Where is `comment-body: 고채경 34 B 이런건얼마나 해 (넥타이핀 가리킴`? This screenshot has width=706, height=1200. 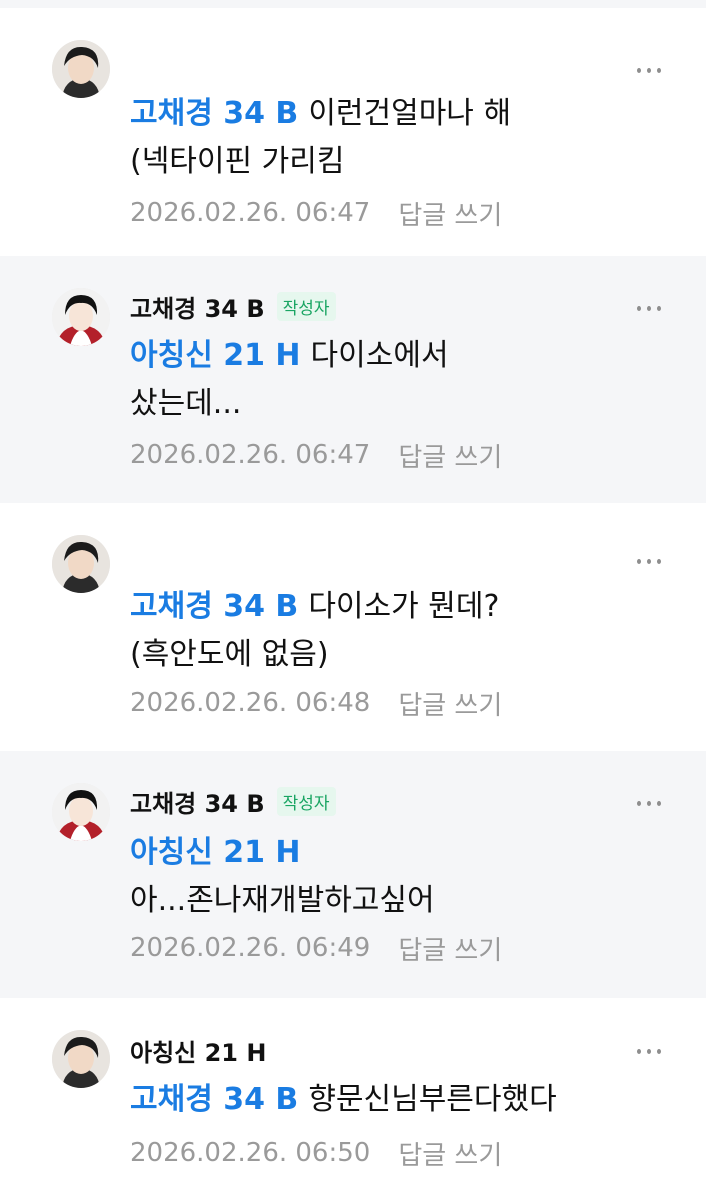
comment-body: 고채경 34 B 이런건얼마나 해 (넥타이핀 가리킴 is located at coordinates (388, 138).